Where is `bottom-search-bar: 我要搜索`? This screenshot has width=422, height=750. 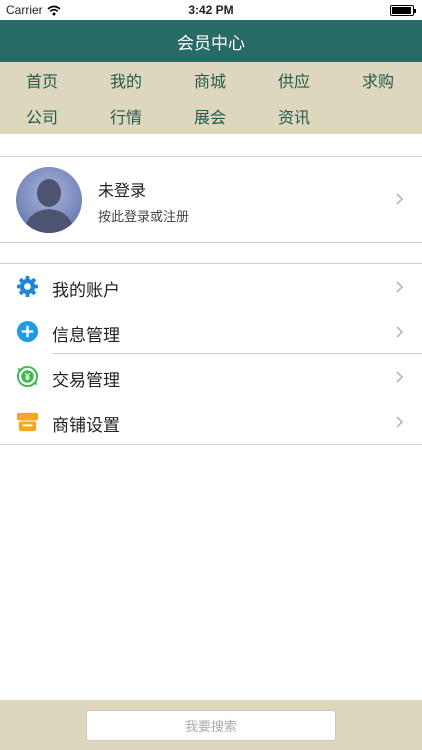 bottom-search-bar: 我要搜索 is located at coordinates (211, 725).